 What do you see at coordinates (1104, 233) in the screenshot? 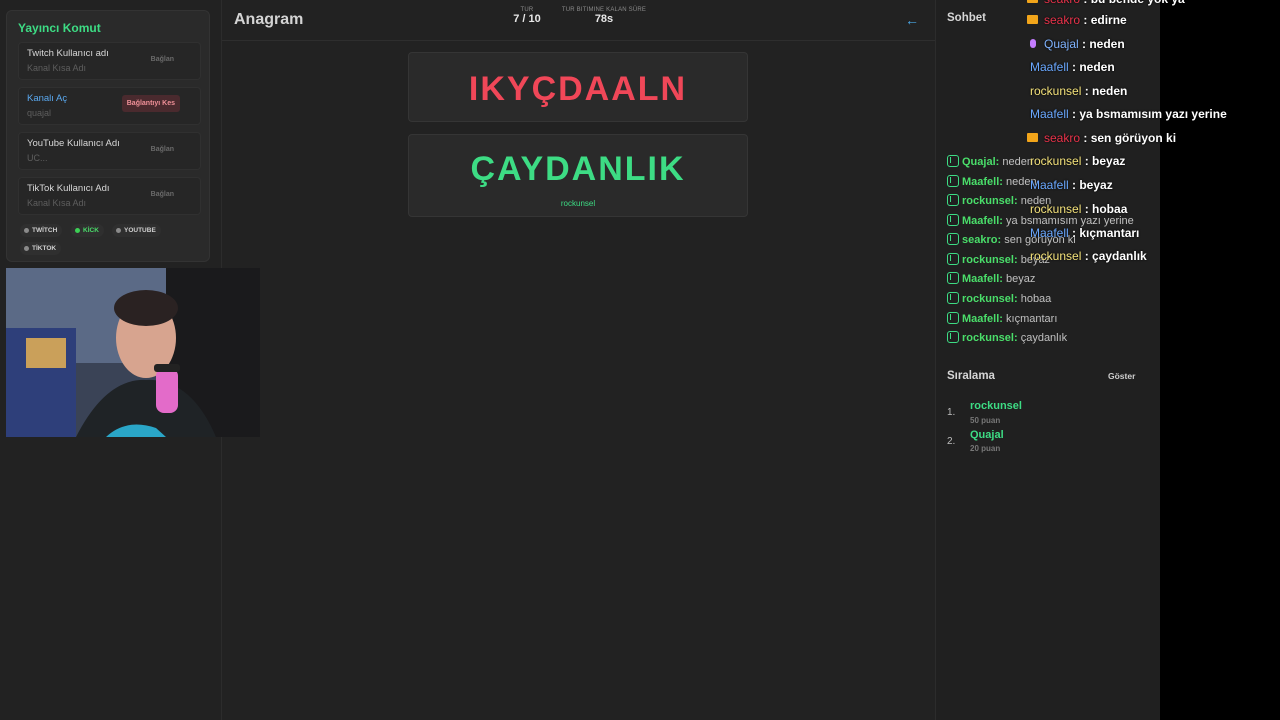
I see `overlay-message-text: : kıçmantarı` at bounding box center [1104, 233].